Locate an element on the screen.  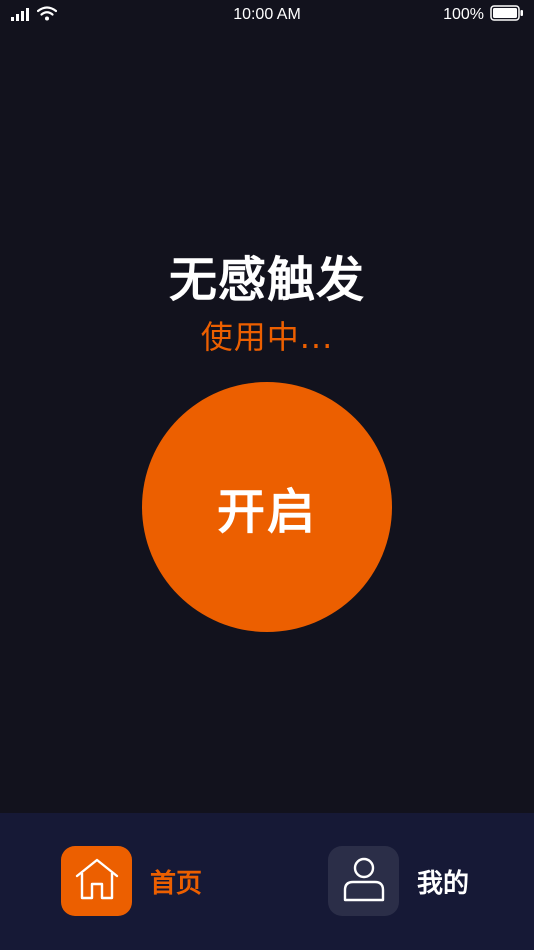
tab-home-label: 首页 is located at coordinates (176, 883).